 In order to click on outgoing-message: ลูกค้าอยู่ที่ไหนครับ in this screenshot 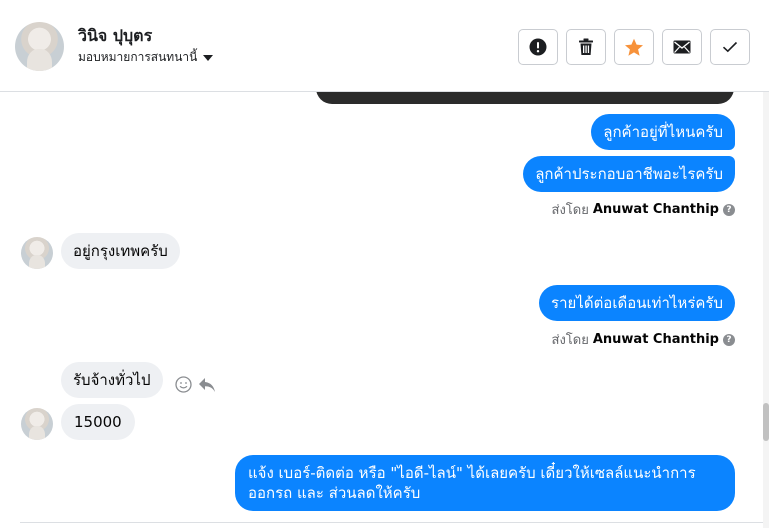, I will do `click(663, 132)`.